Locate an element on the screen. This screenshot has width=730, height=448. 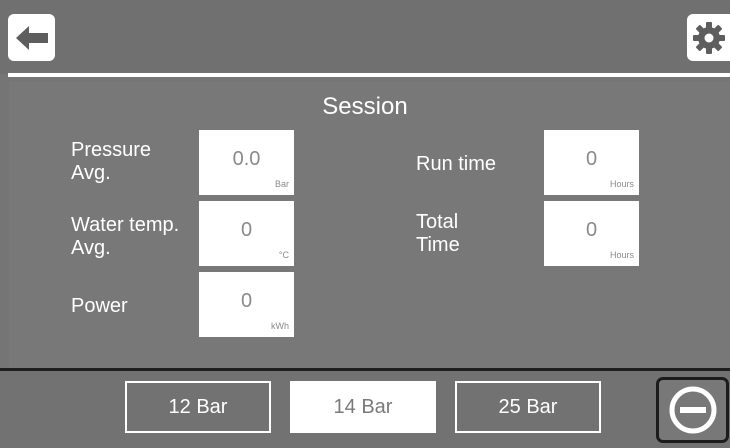
pressure-14-bar-button: 14 Bar is located at coordinates (363, 407).